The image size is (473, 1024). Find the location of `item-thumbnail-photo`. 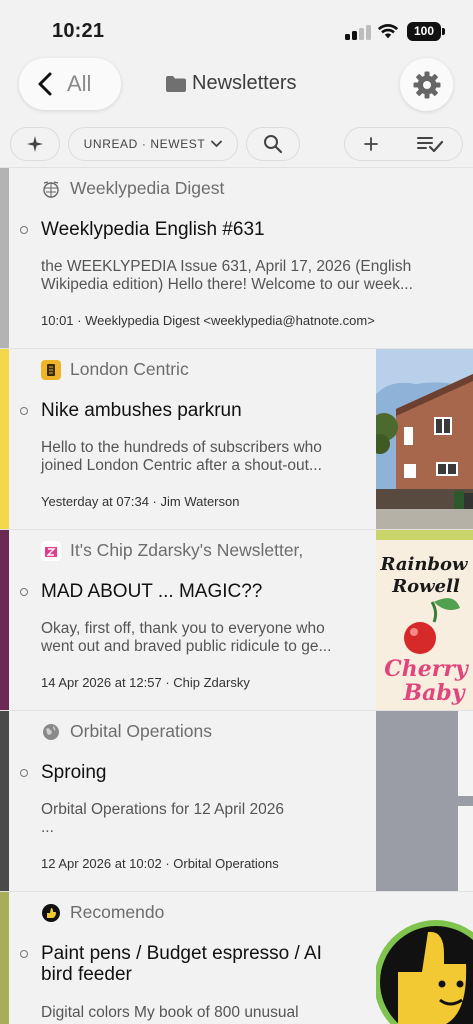

item-thumbnail-photo is located at coordinates (424, 439).